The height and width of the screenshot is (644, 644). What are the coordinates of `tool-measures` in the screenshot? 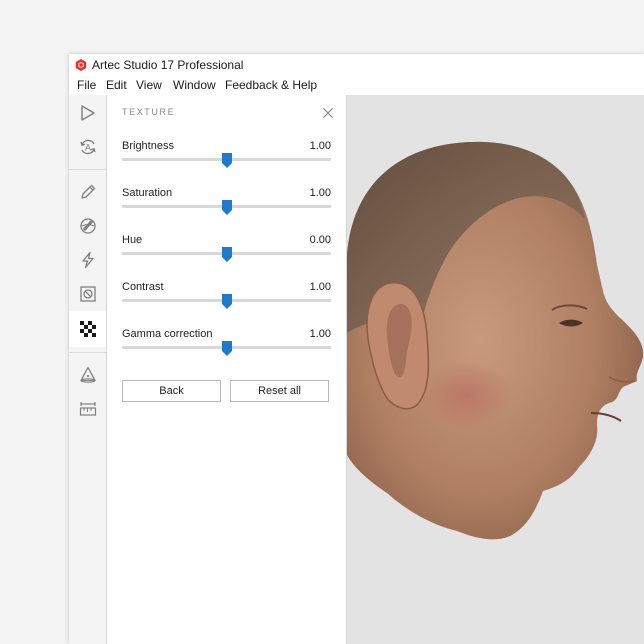 It's located at (87, 375).